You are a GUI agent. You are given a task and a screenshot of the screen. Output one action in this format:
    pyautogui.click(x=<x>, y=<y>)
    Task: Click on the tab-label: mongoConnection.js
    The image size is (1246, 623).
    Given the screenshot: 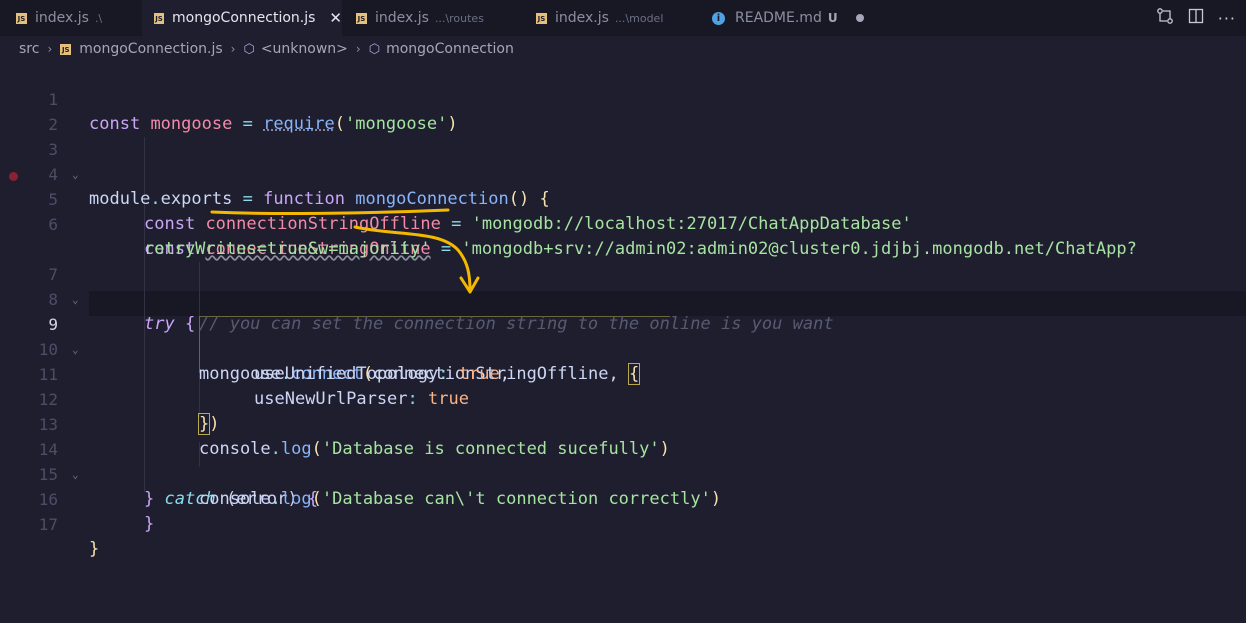 What is the action you would take?
    pyautogui.click(x=244, y=18)
    